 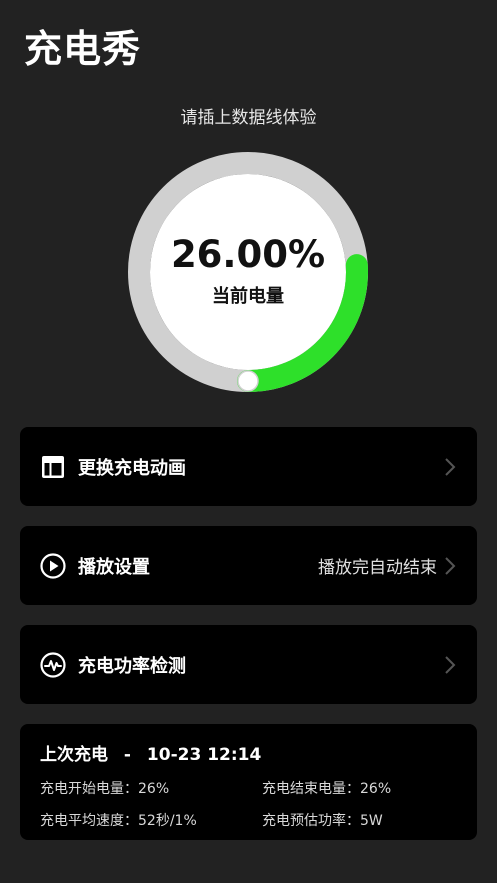 I want to click on menu-power-detection: 充电功率检测, so click(x=248, y=664).